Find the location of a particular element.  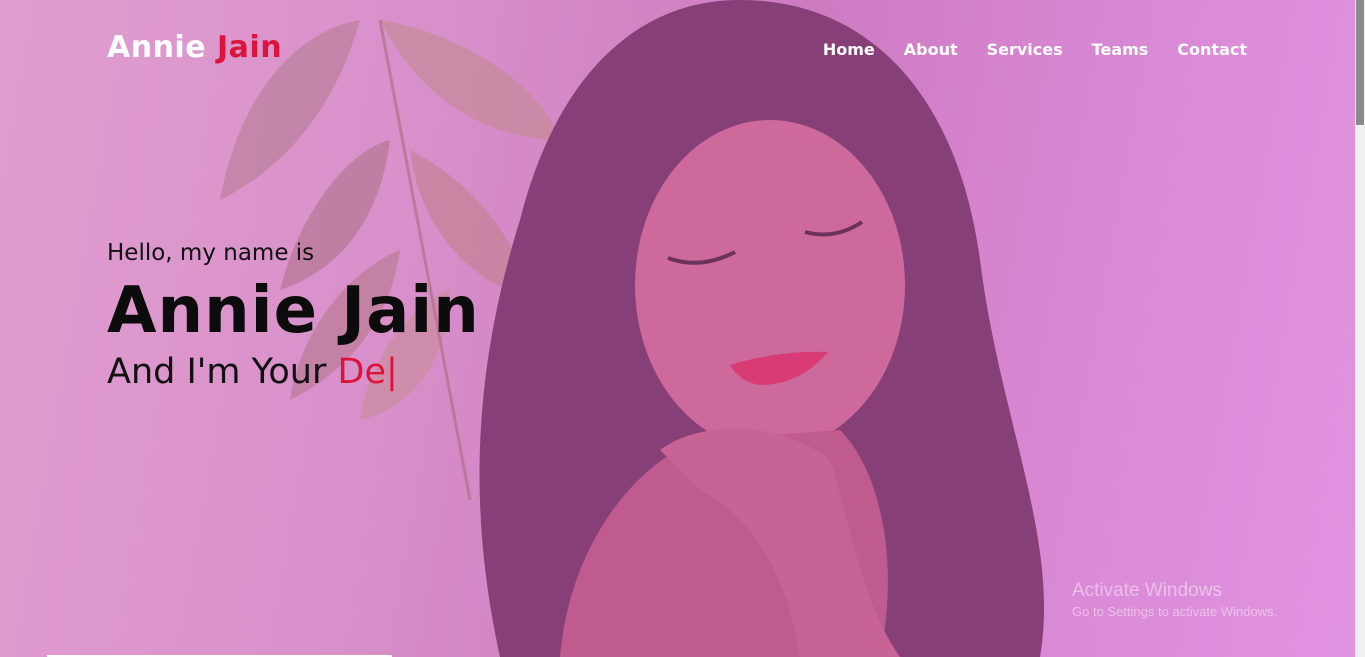

site-logo: Annie Jain is located at coordinates (194, 47).